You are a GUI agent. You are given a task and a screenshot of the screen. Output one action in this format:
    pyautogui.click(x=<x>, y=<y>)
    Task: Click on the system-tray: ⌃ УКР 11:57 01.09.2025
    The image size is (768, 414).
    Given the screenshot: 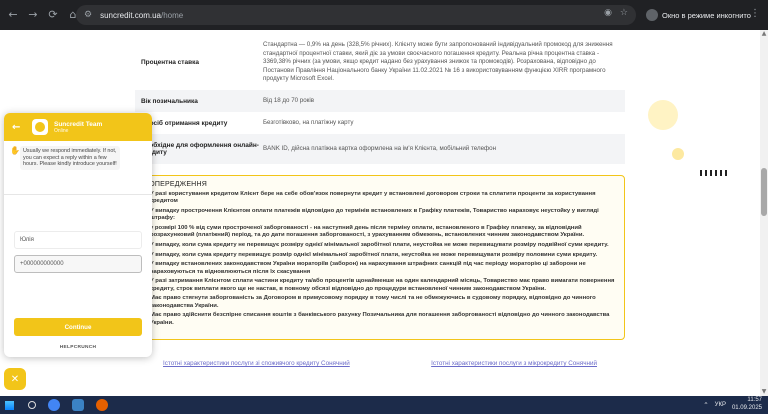 What is the action you would take?
    pyautogui.click(x=732, y=404)
    